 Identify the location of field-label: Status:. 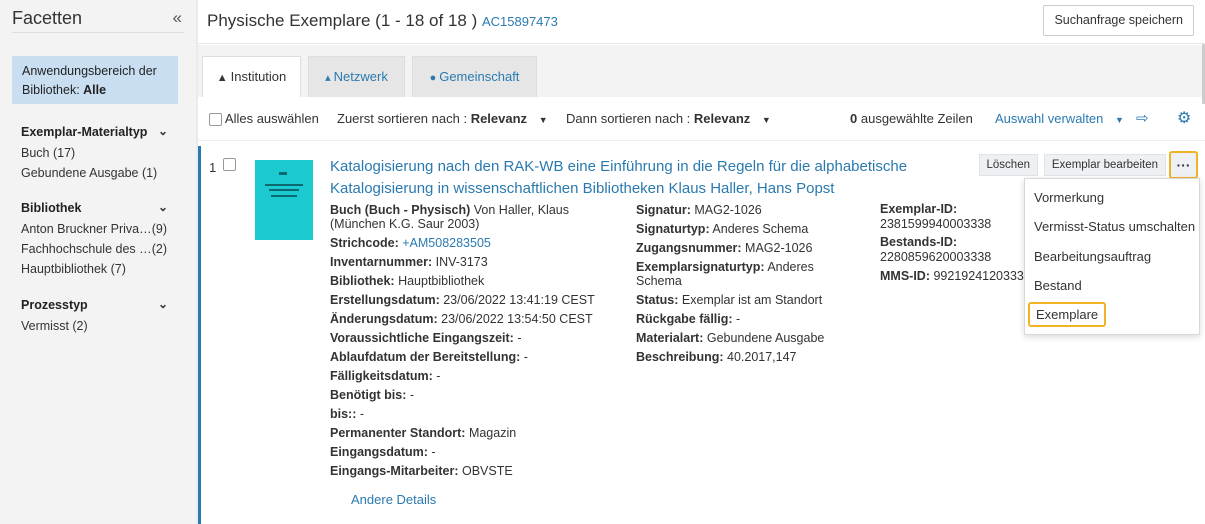
(657, 300).